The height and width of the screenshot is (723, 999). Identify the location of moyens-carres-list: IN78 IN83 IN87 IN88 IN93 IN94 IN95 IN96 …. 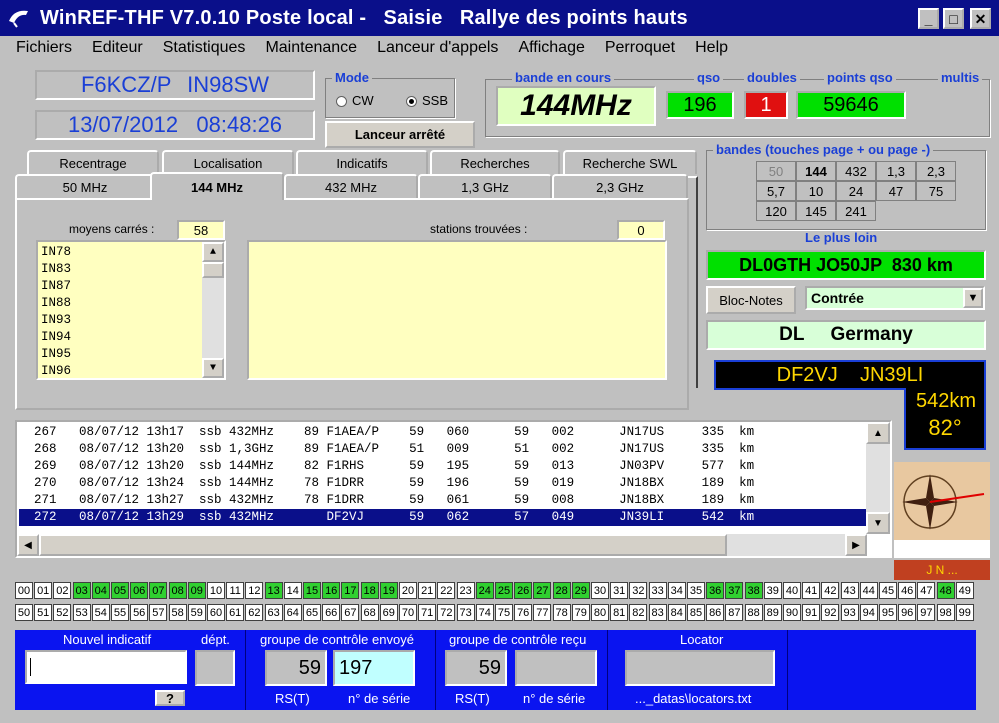
(131, 310).